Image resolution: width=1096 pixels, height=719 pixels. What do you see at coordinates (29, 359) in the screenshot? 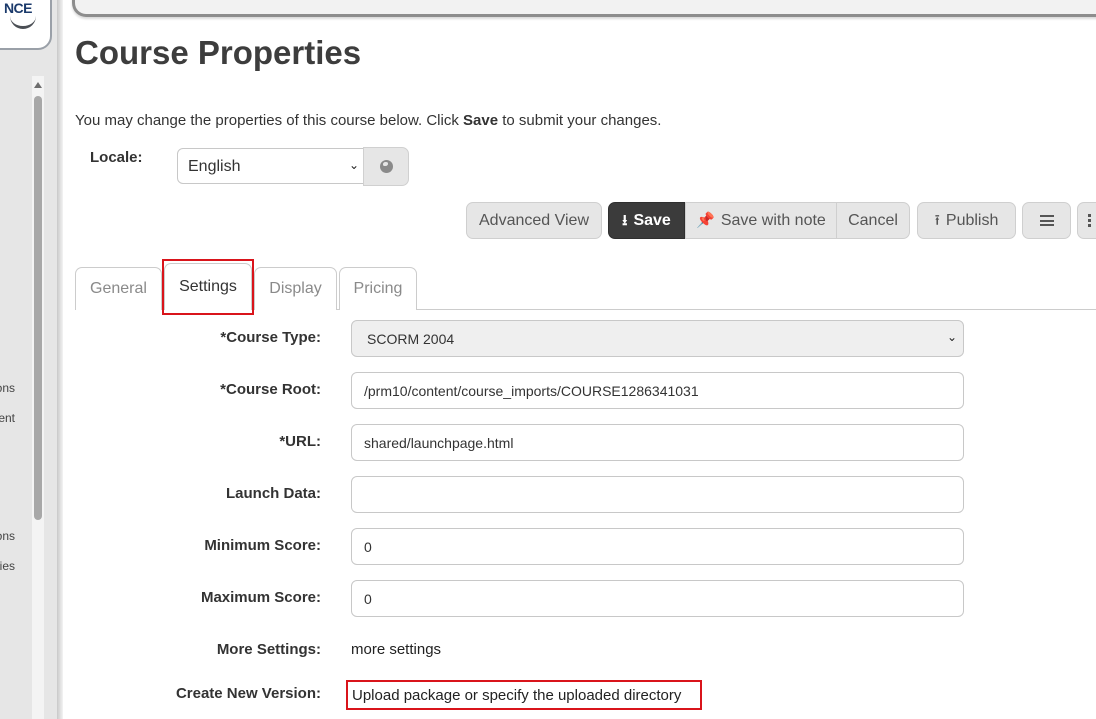
I see `left-sidebar: NCE ons ent ons ies` at bounding box center [29, 359].